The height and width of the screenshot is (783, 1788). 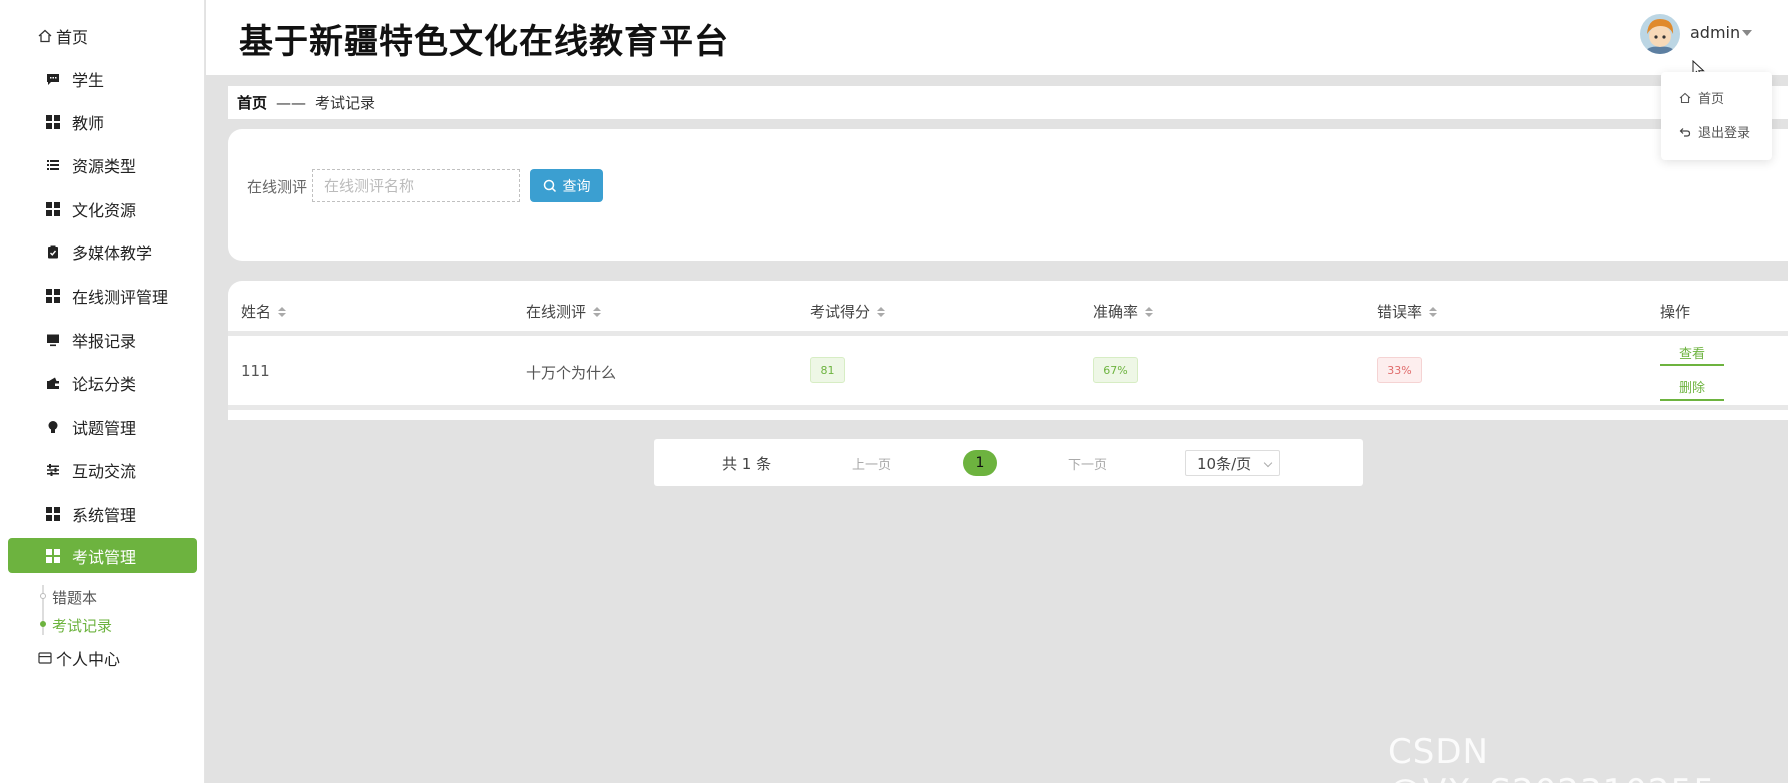 I want to click on card-icon, so click(x=45, y=658).